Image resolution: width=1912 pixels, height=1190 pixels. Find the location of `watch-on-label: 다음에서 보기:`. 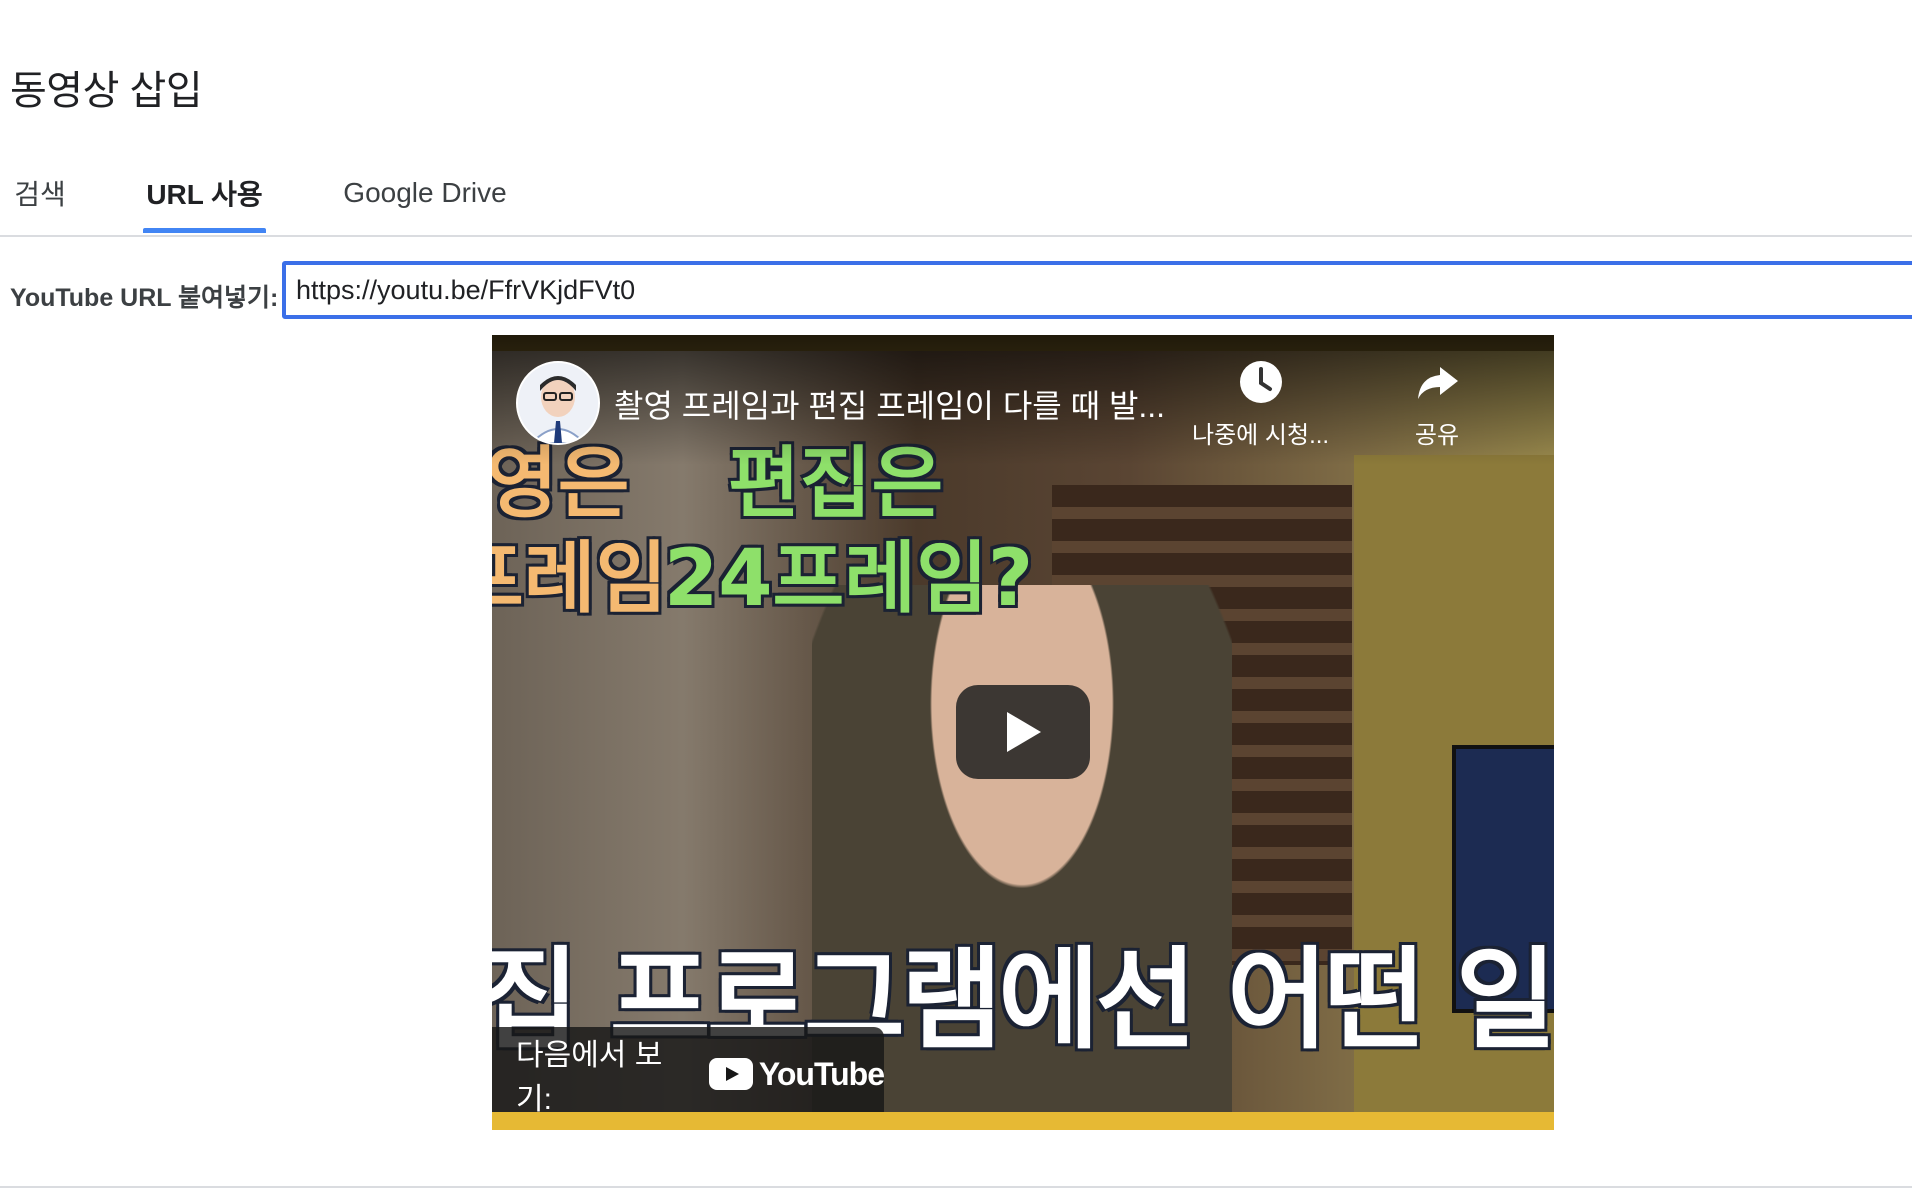

watch-on-label: 다음에서 보기: is located at coordinates (589, 1077).